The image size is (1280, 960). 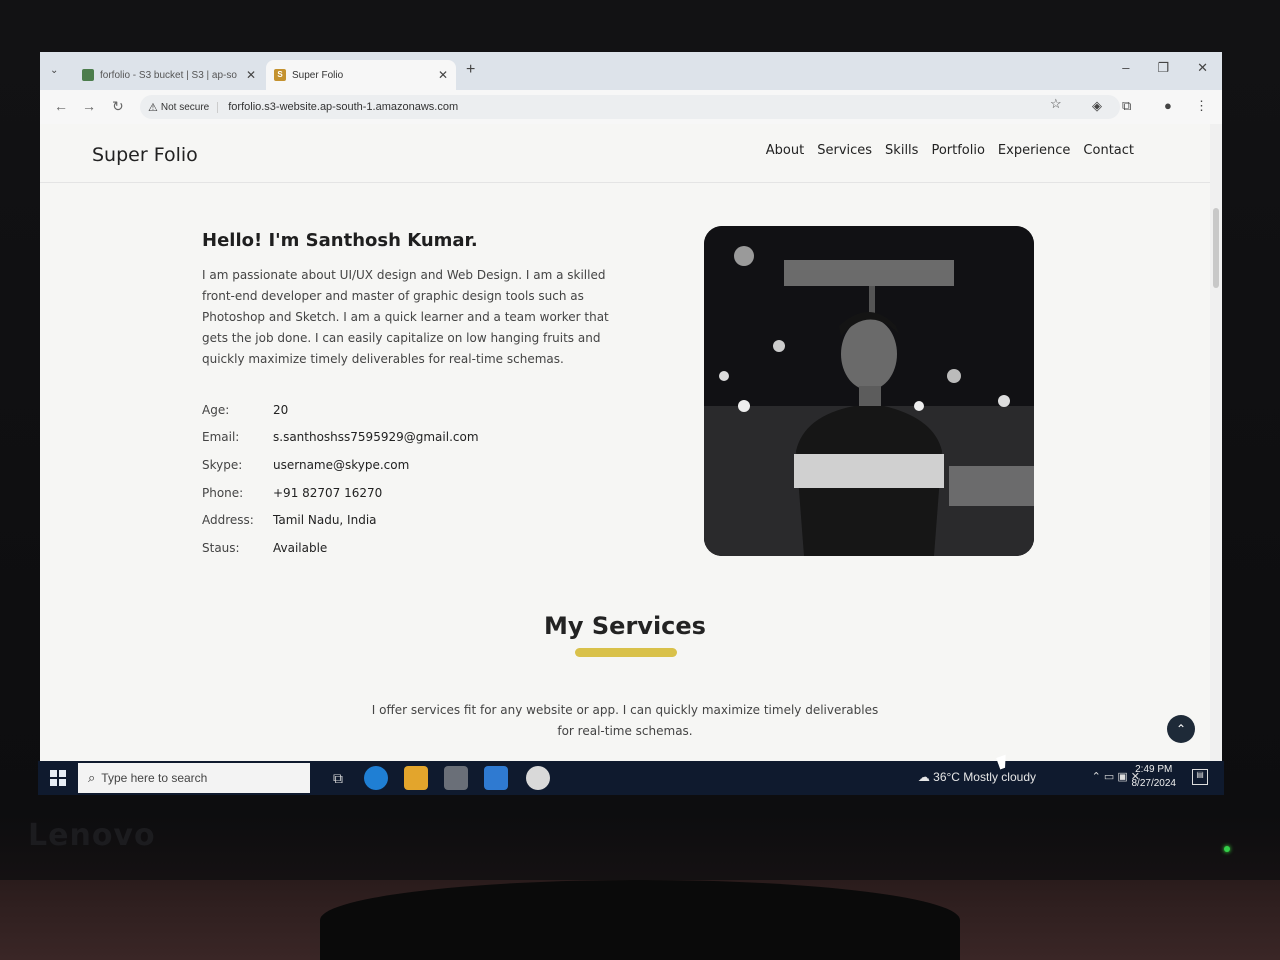 I want to click on chevron-up-icon: ⌃, so click(x=1181, y=729).